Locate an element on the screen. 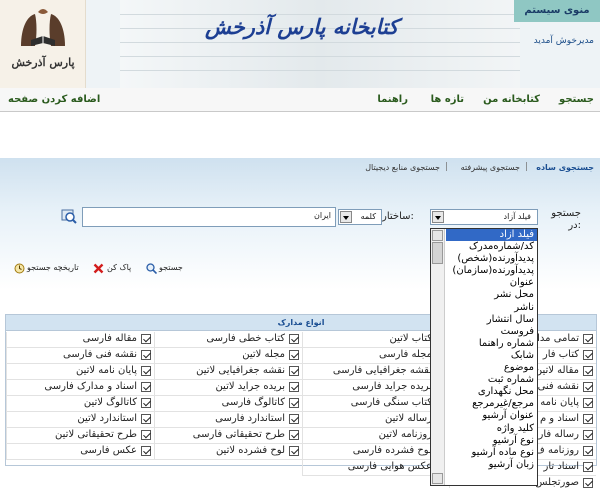 The width and height of the screenshot is (600, 488). search-field-option: نوع ماده آرشیو is located at coordinates (491, 453).